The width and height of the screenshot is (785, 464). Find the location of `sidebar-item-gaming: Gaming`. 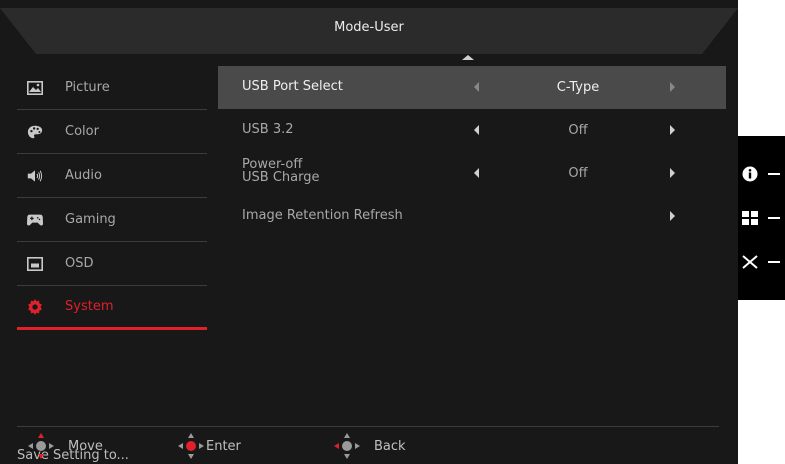

sidebar-item-gaming: Gaming is located at coordinates (112, 220).